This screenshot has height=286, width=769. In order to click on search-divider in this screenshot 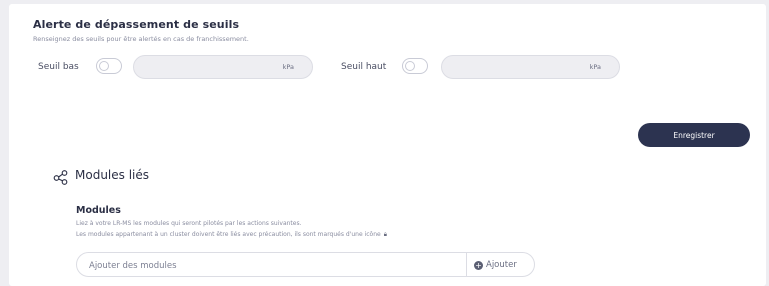, I will do `click(466, 264)`.